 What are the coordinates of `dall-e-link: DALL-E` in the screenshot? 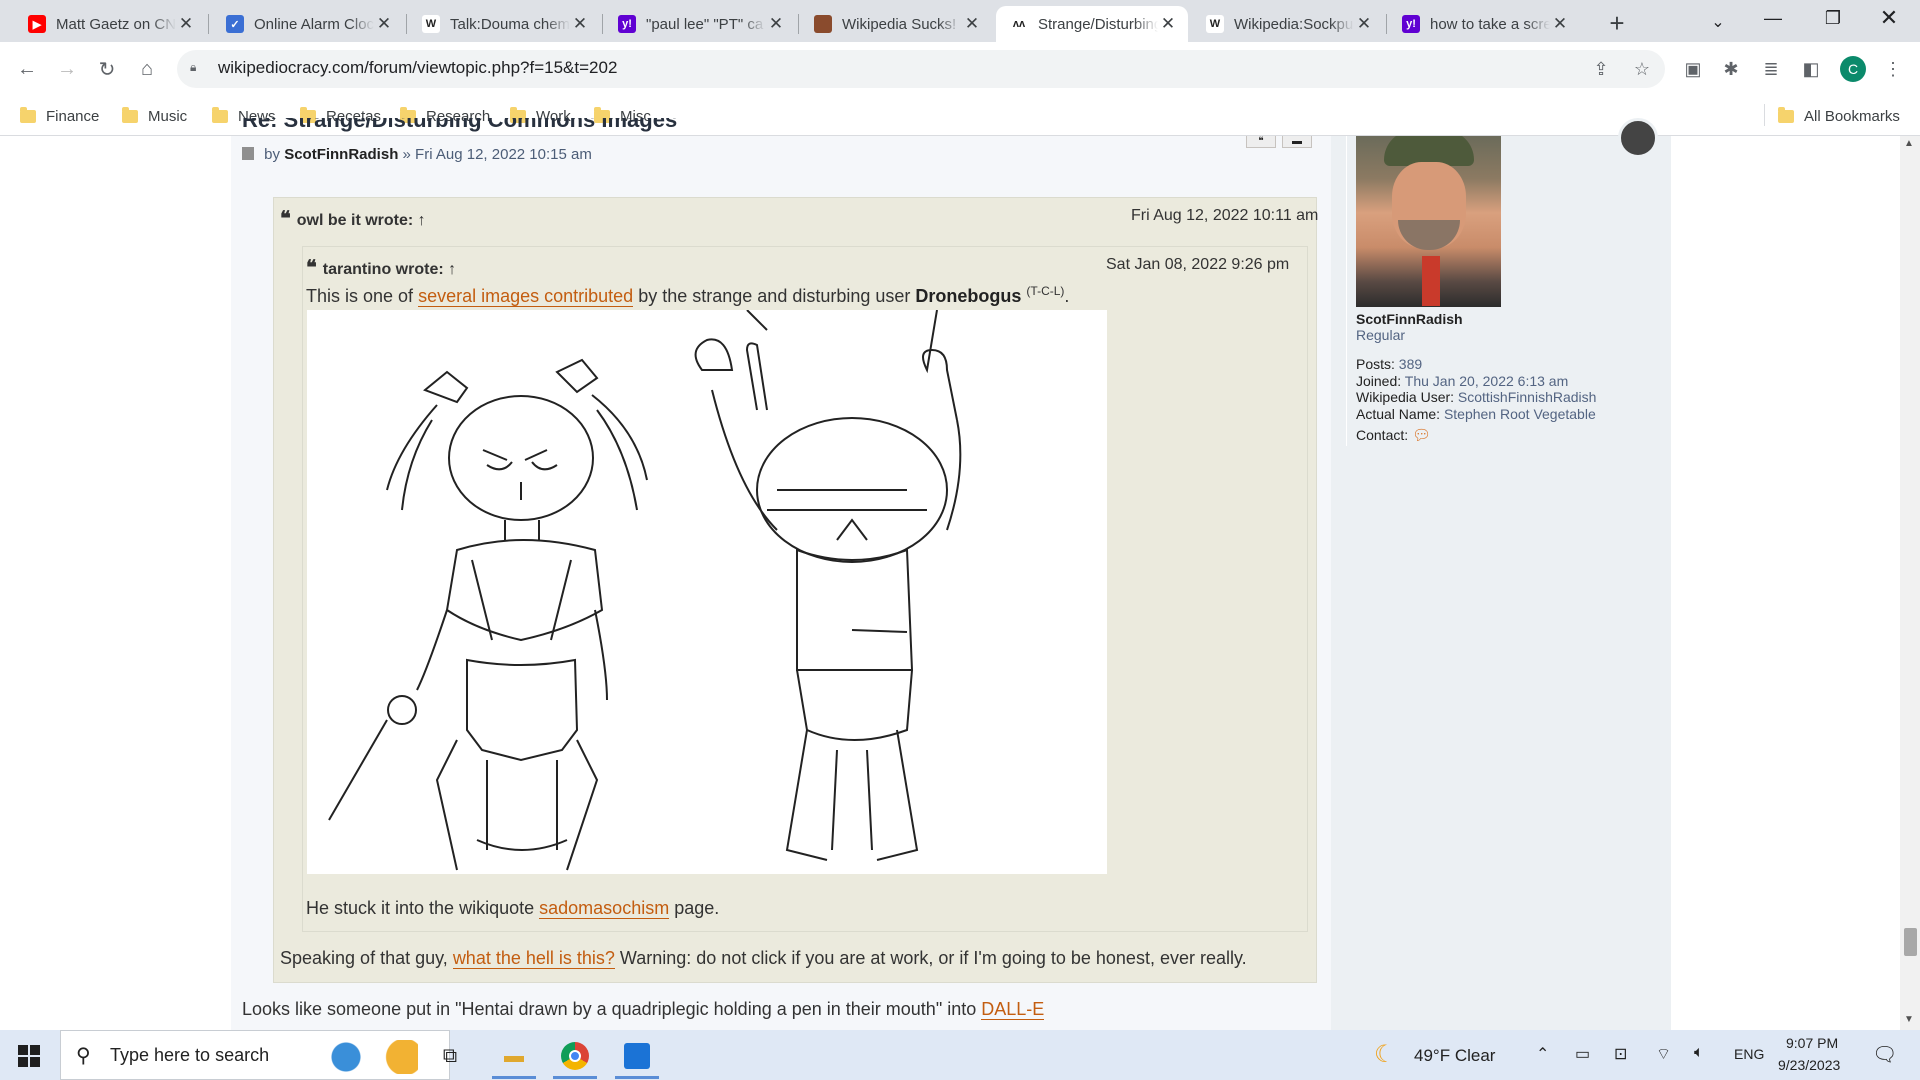 It's located at (1013, 1009).